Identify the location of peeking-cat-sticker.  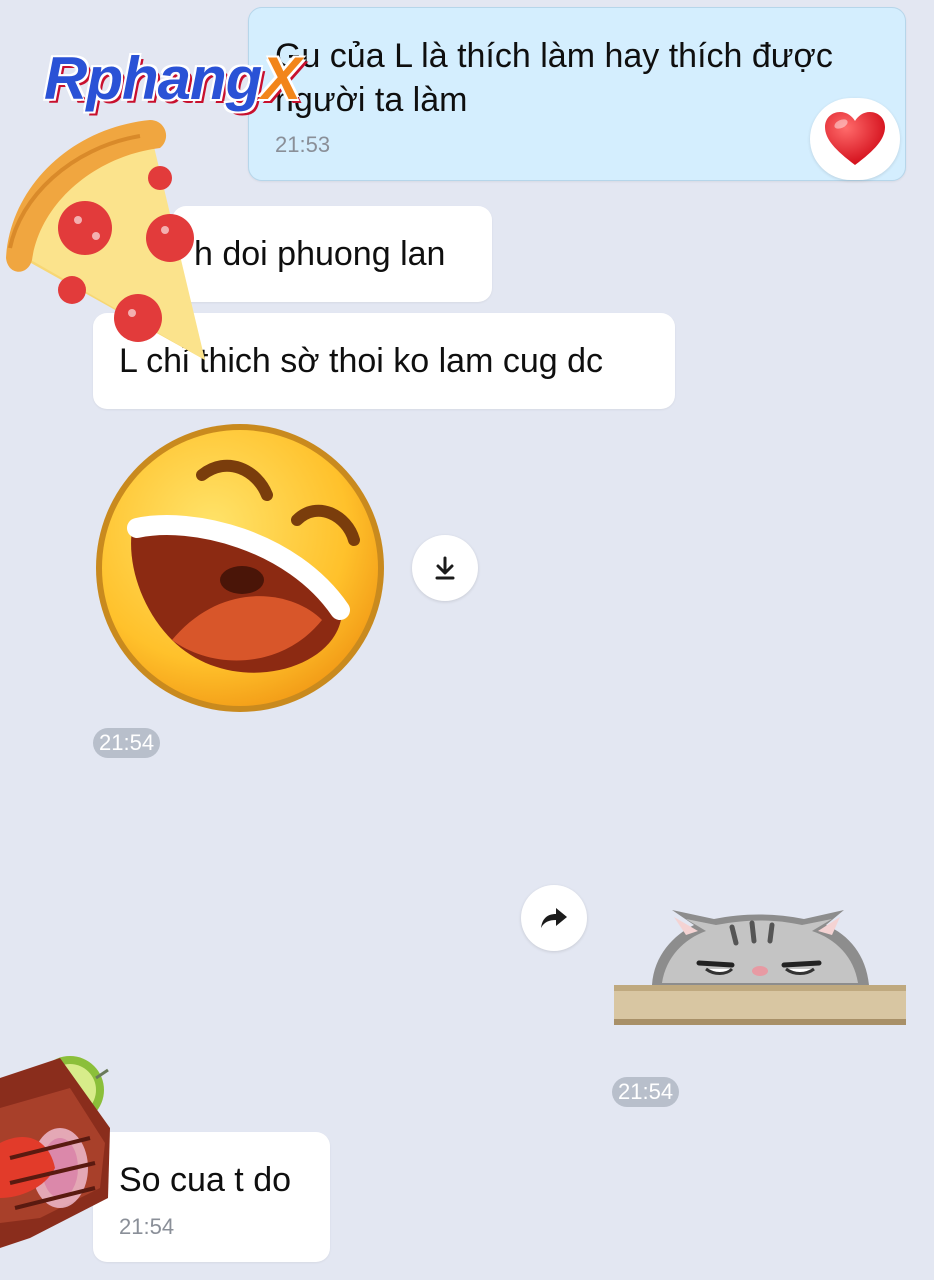
(760, 966).